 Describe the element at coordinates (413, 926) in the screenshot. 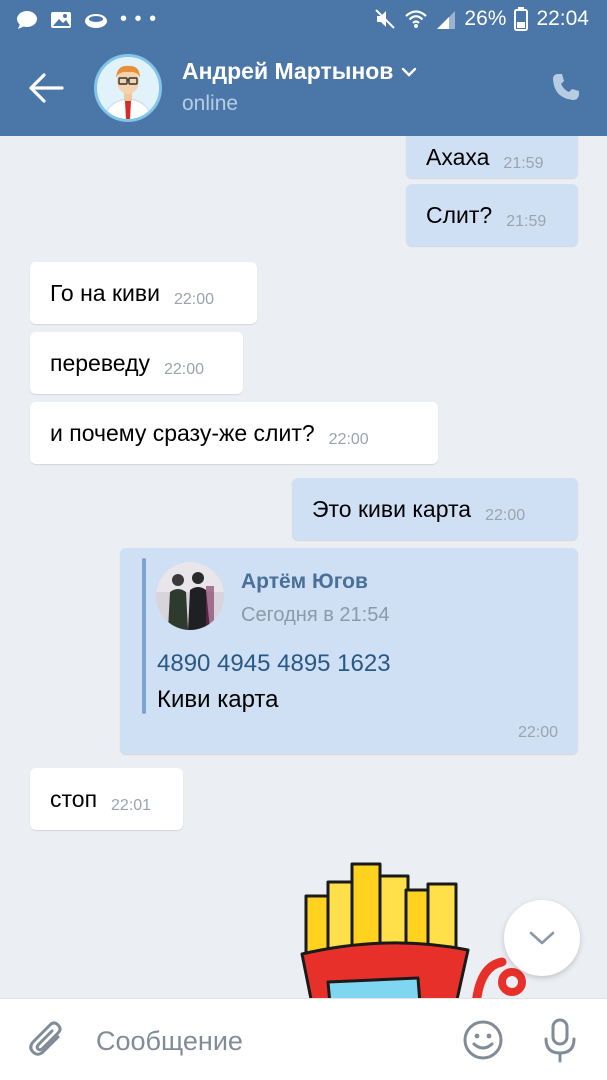

I see `fries-sticker` at that location.